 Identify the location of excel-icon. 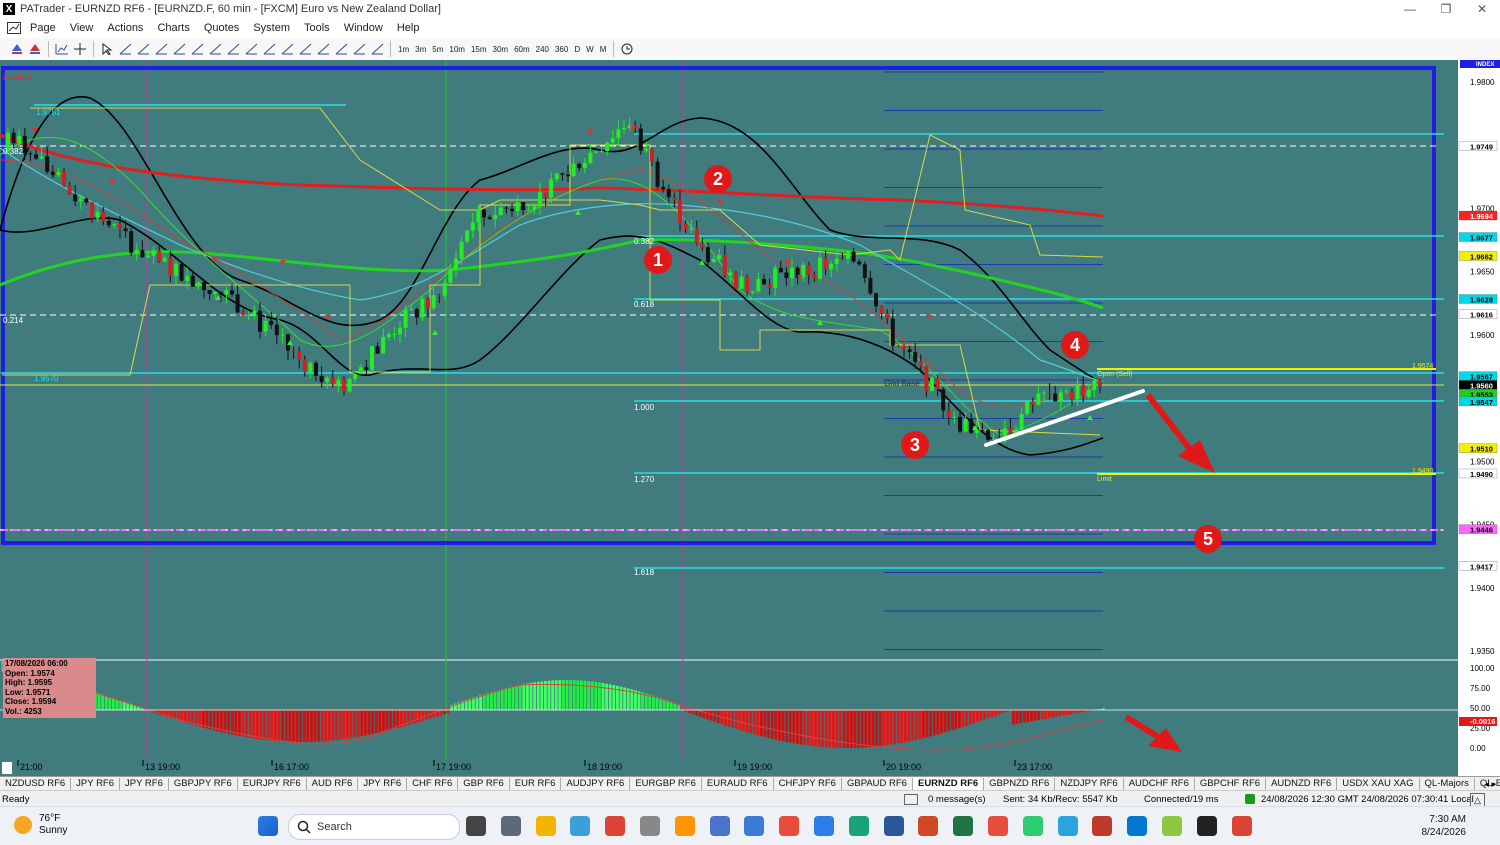
(963, 826).